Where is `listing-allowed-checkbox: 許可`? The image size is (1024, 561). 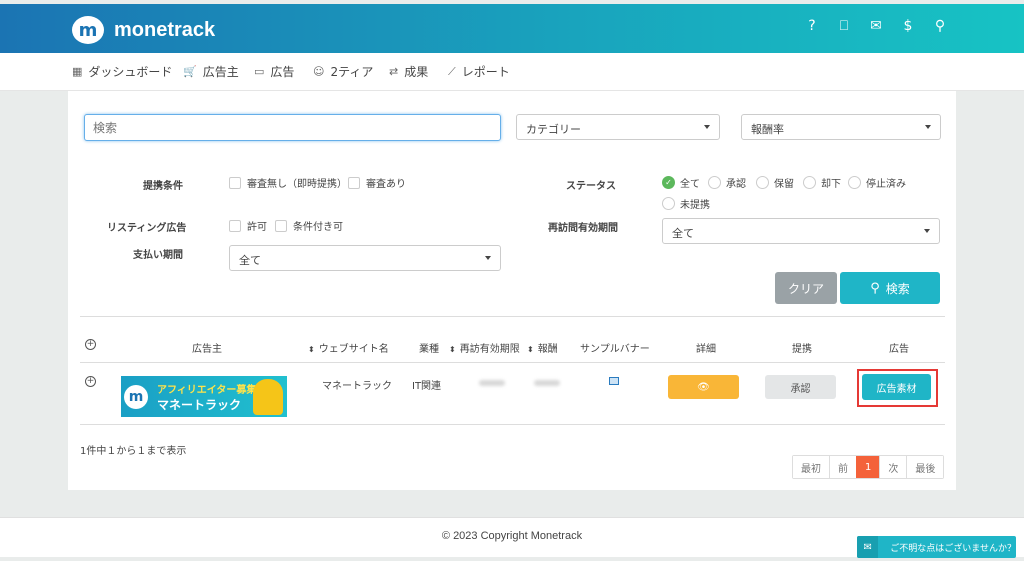 listing-allowed-checkbox: 許可 is located at coordinates (248, 225).